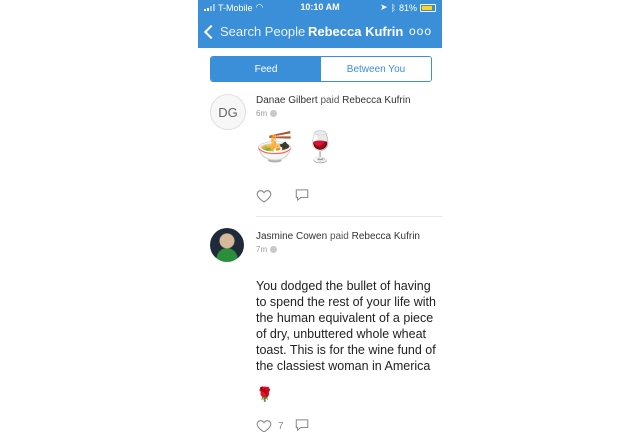 The height and width of the screenshot is (432, 640). Describe the element at coordinates (265, 394) in the screenshot. I see `rose-emoji: 🌹` at that location.